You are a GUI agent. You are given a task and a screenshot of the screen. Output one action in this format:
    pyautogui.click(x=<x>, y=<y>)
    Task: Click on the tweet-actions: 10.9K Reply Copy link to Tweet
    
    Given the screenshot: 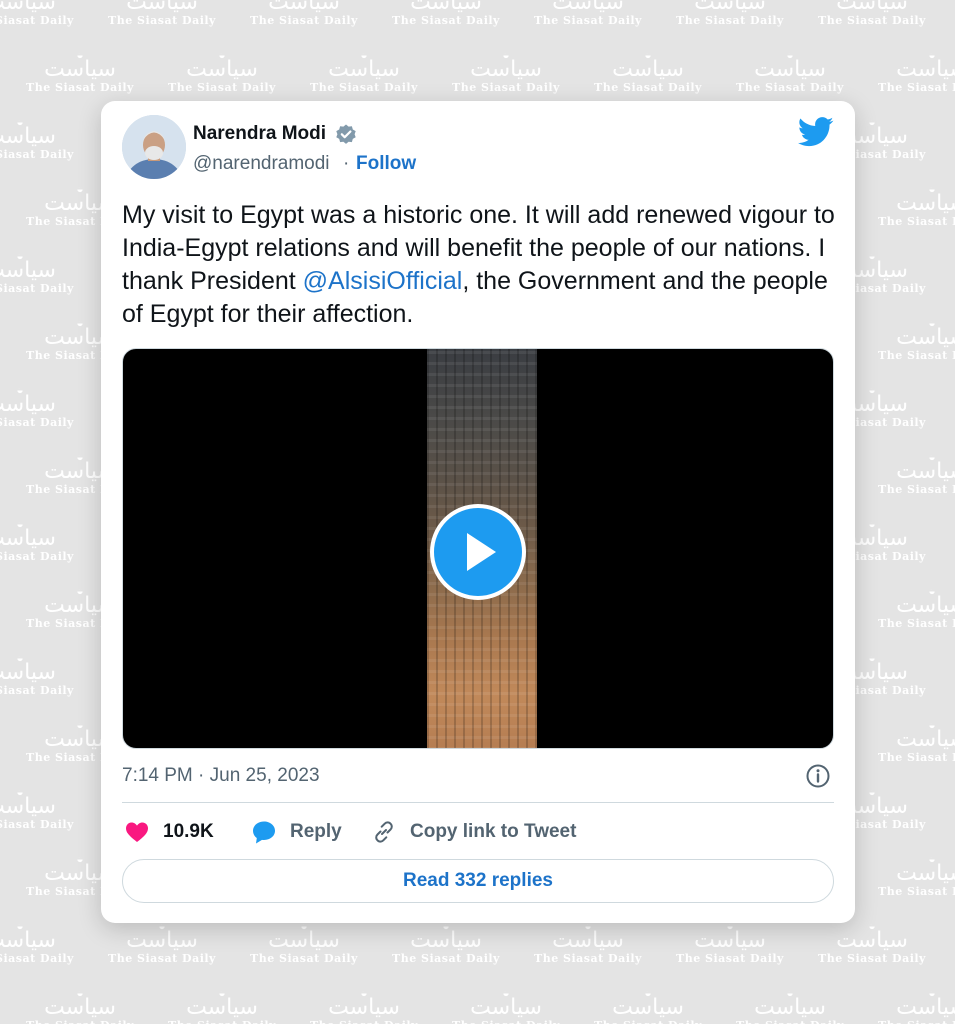 What is the action you would take?
    pyautogui.click(x=478, y=832)
    